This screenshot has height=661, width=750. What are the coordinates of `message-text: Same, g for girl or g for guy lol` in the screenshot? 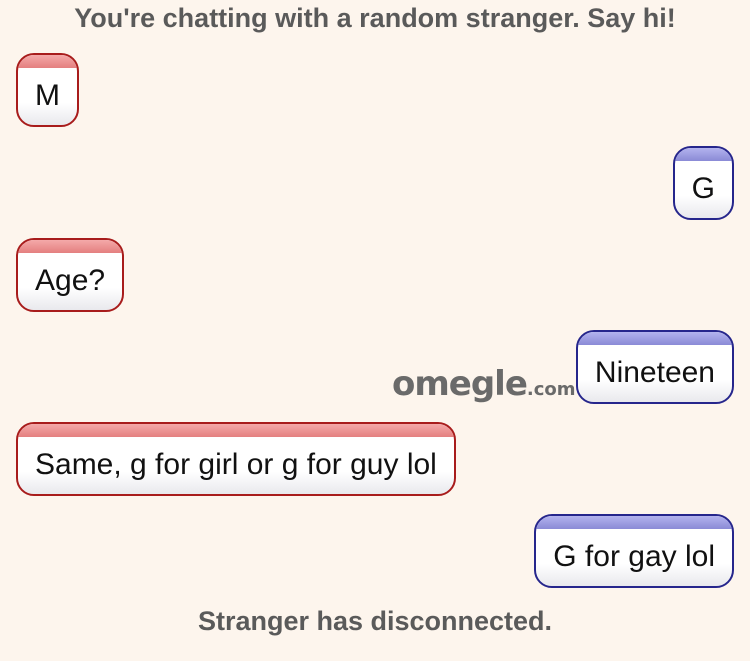 It's located at (236, 464).